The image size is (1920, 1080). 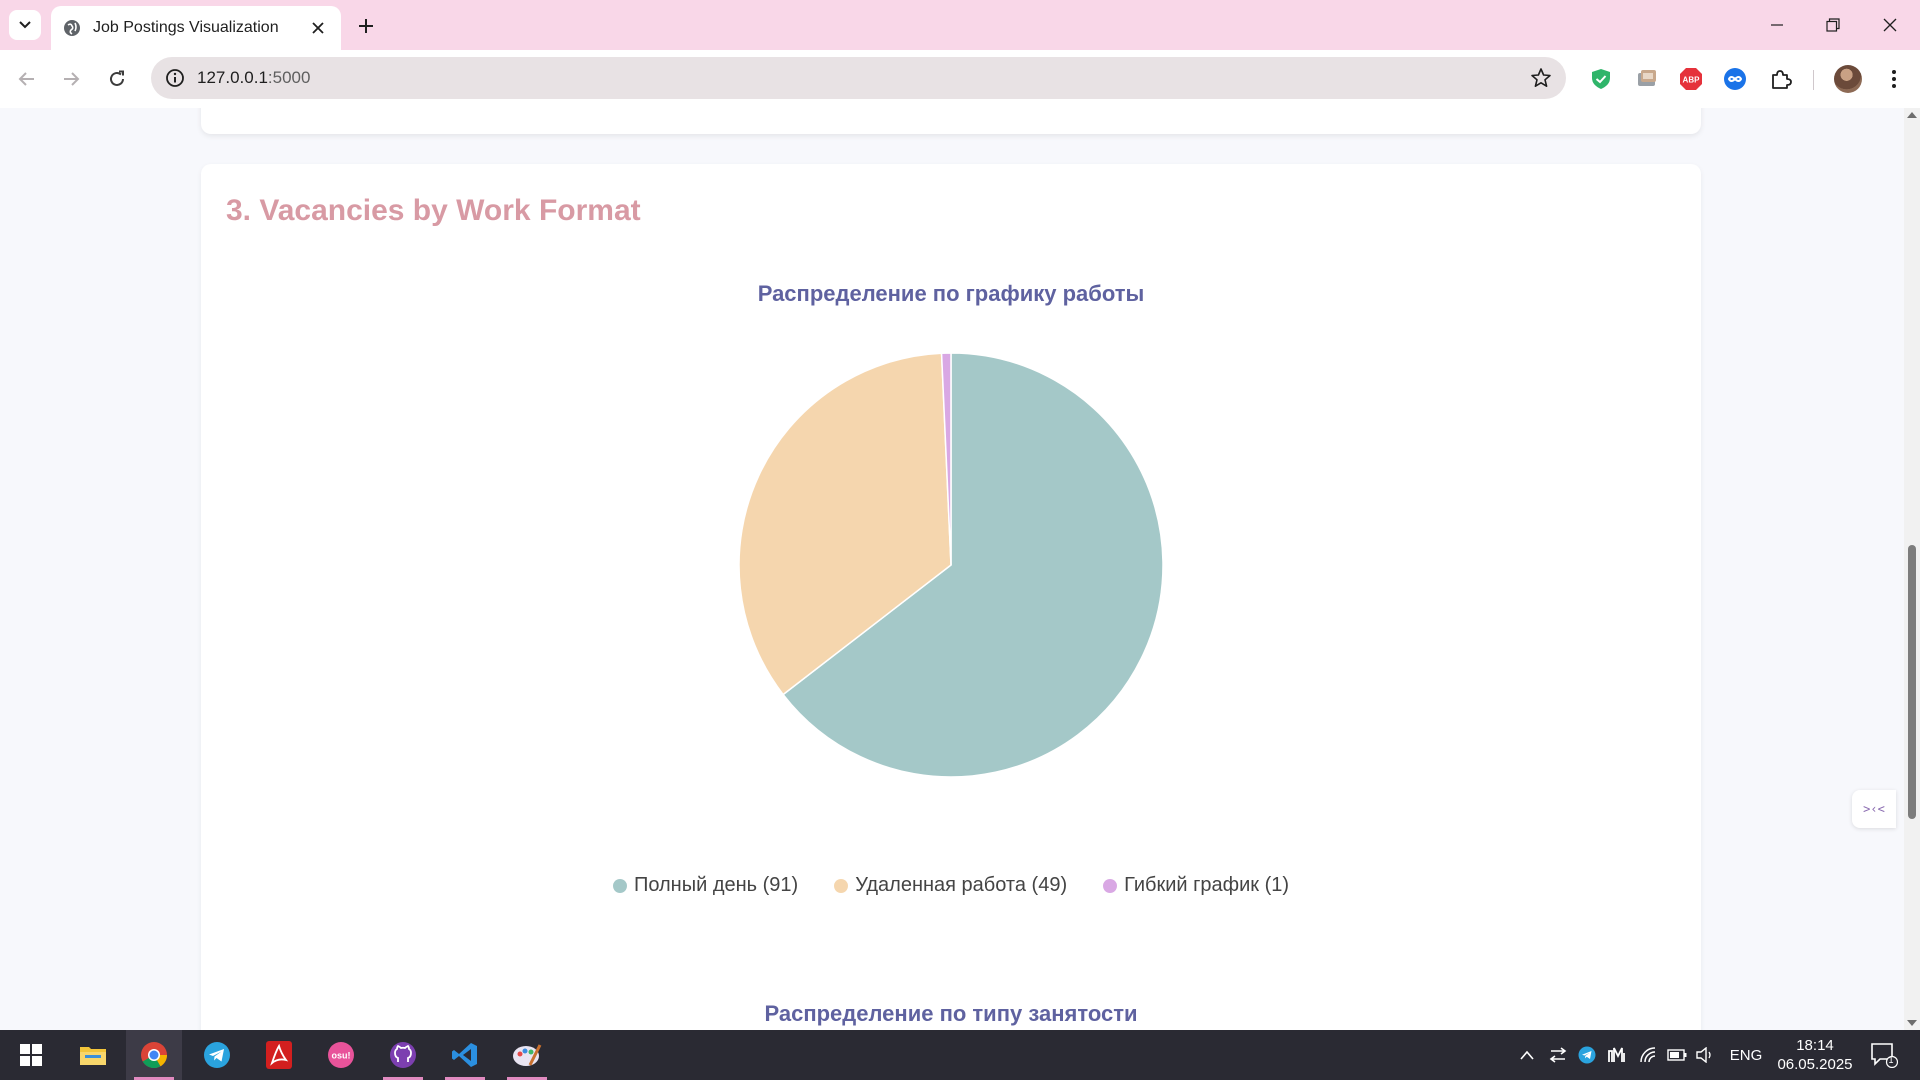 I want to click on language-label: ENG, so click(x=1746, y=1055).